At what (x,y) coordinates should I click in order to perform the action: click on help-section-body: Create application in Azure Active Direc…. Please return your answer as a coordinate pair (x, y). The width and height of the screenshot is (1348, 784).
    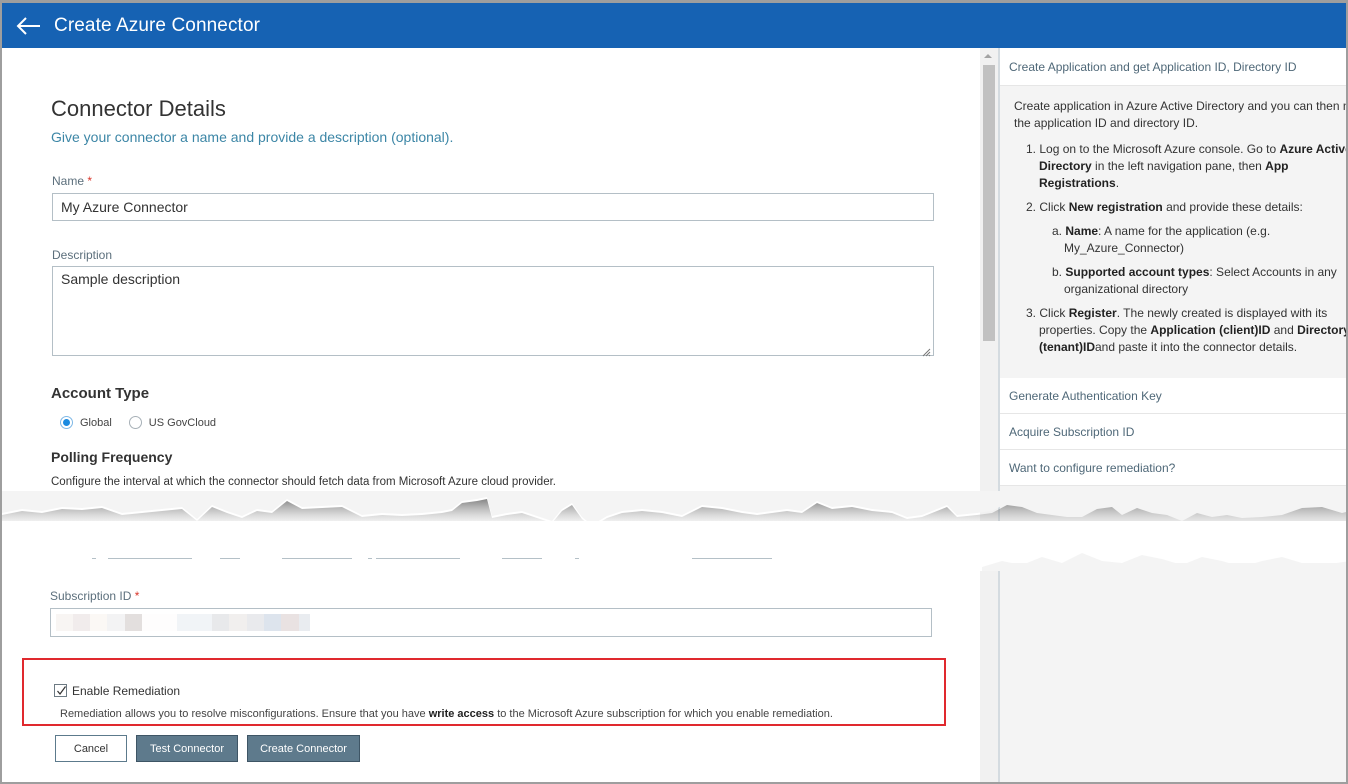
    Looking at the image, I should click on (1174, 232).